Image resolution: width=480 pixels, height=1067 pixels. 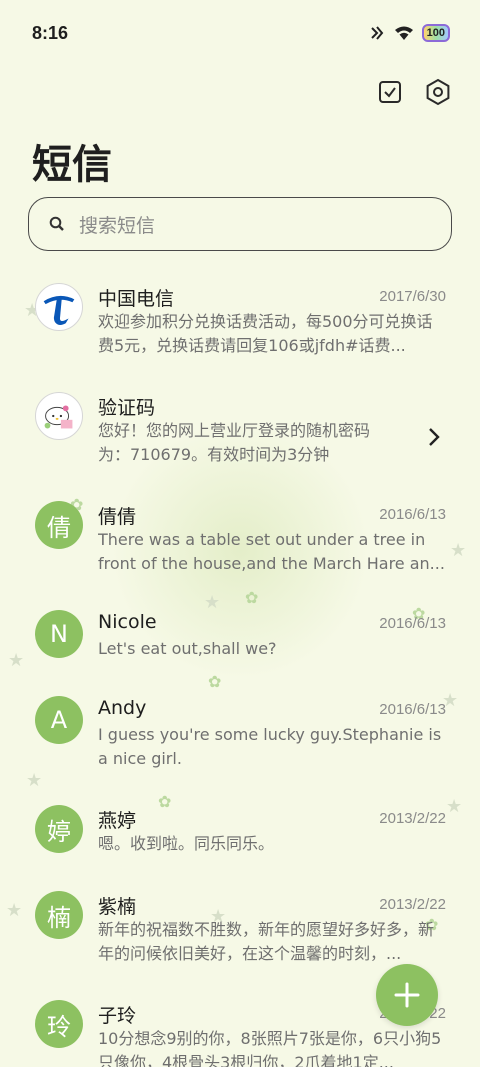 I want to click on avatar: 玲, so click(x=59, y=1024).